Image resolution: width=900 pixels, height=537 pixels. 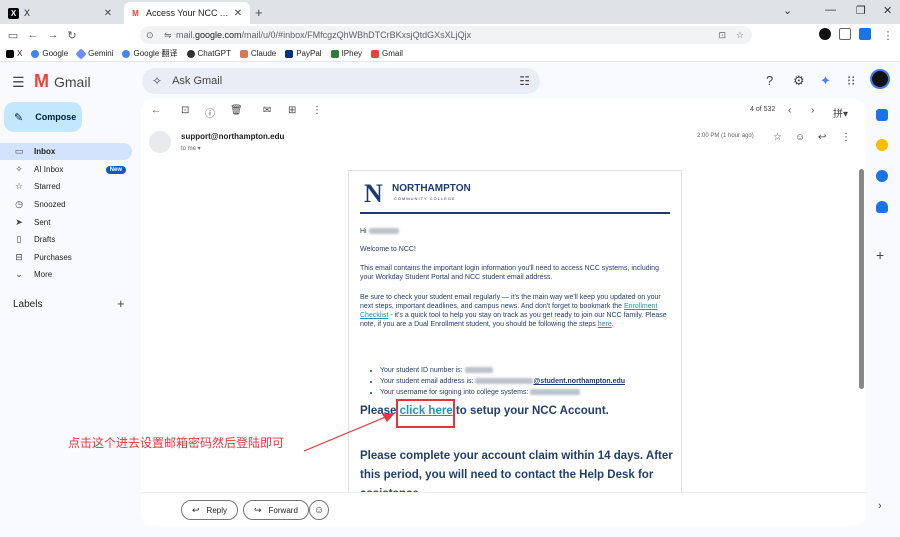 What do you see at coordinates (888, 35) in the screenshot?
I see `menu-dots-icon: ⋮` at bounding box center [888, 35].